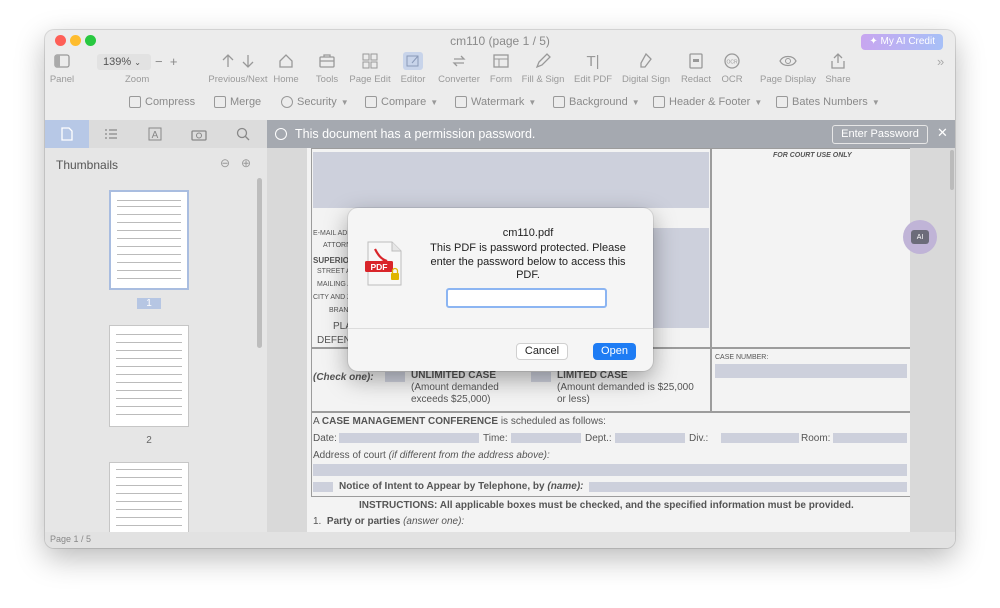 The height and width of the screenshot is (608, 1000). Describe the element at coordinates (325, 438) in the screenshot. I see `date-label: Date:` at that location.